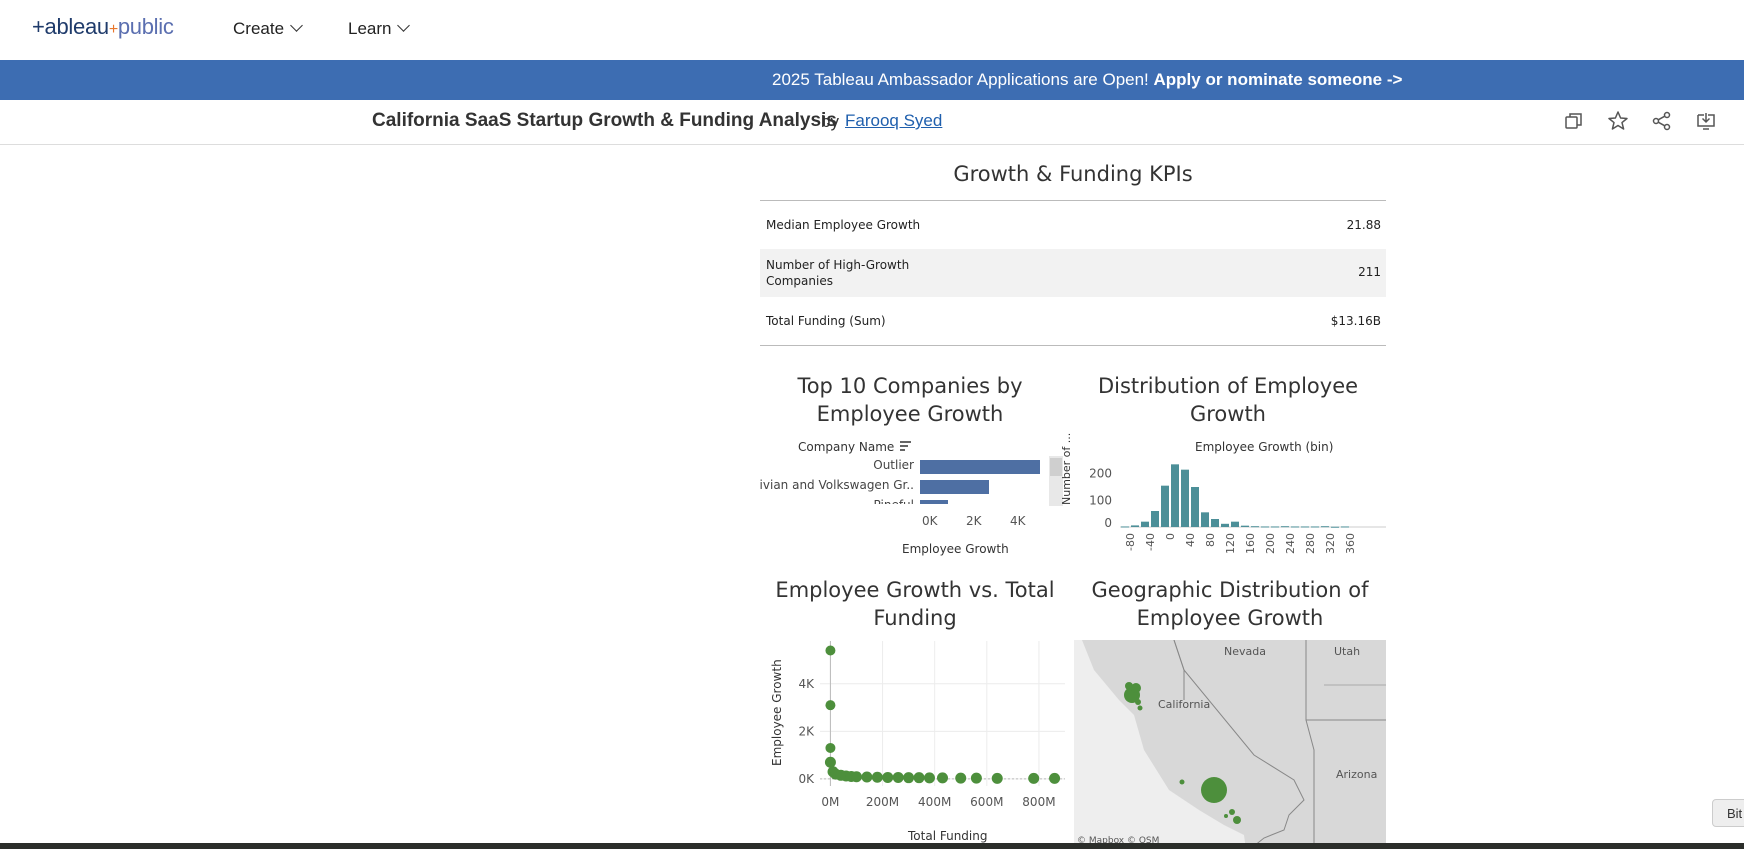  I want to click on kpi-value: 21.88, so click(1363, 225).